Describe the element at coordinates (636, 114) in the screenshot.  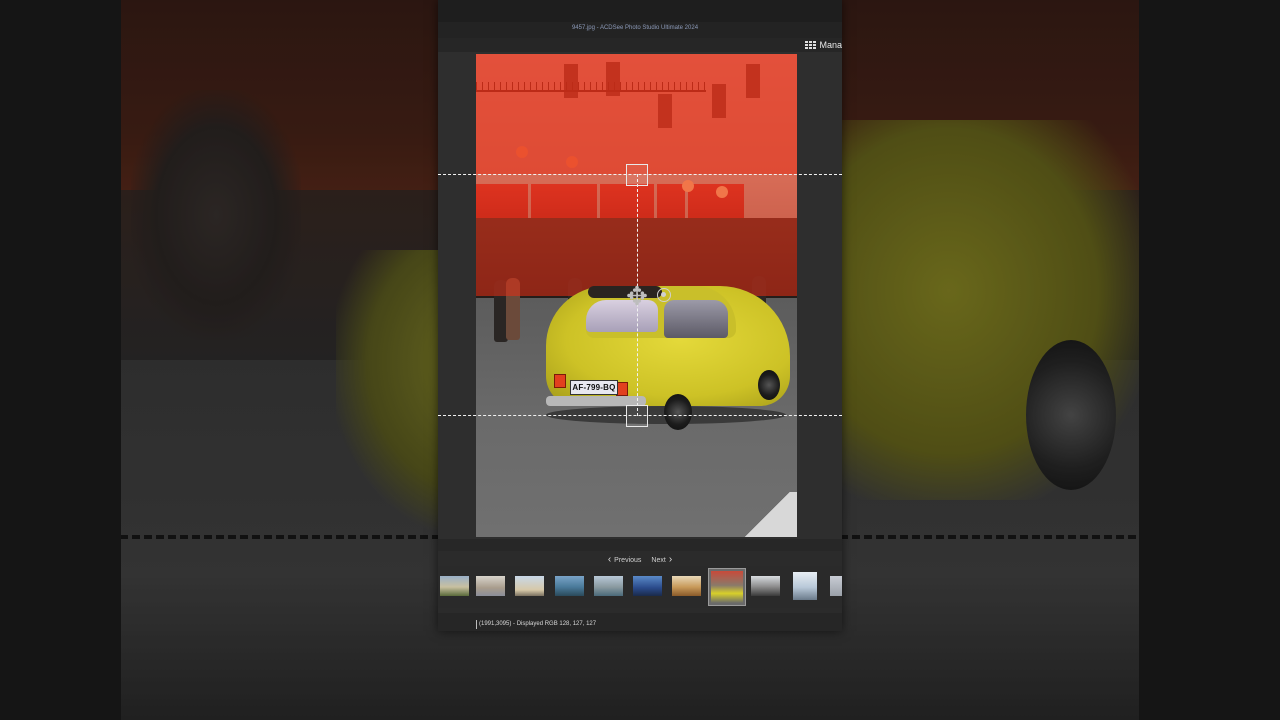
I see `red-mask-overlay` at that location.